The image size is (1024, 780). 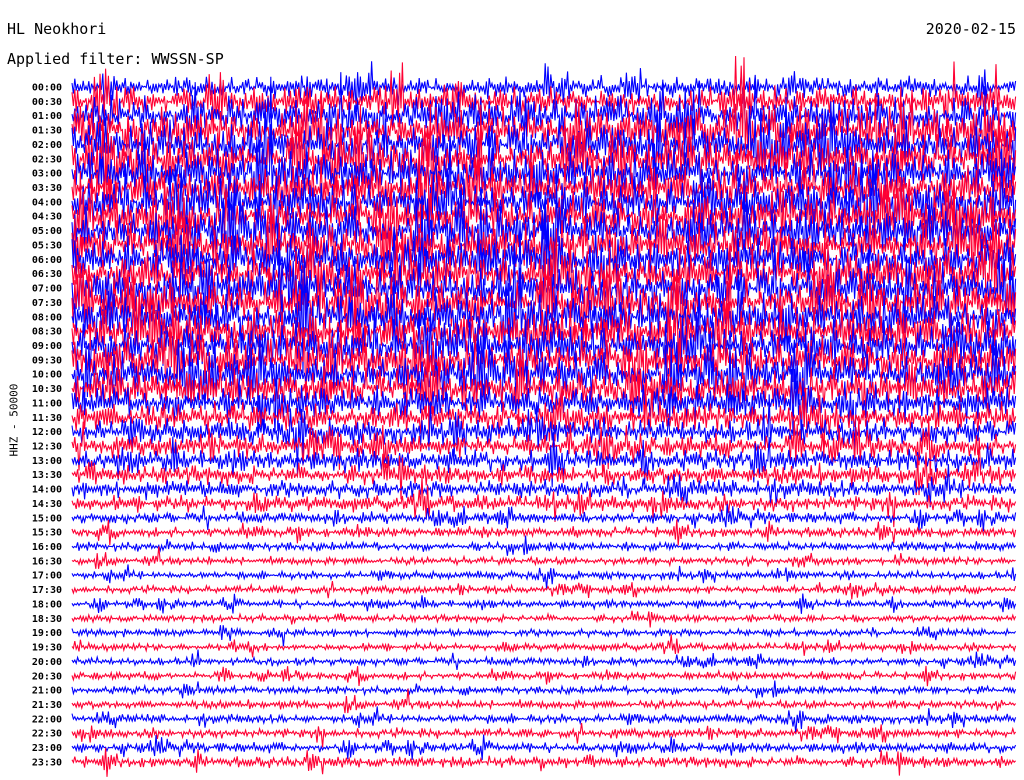 I want to click on row-label: 13:00, so click(x=47, y=461).